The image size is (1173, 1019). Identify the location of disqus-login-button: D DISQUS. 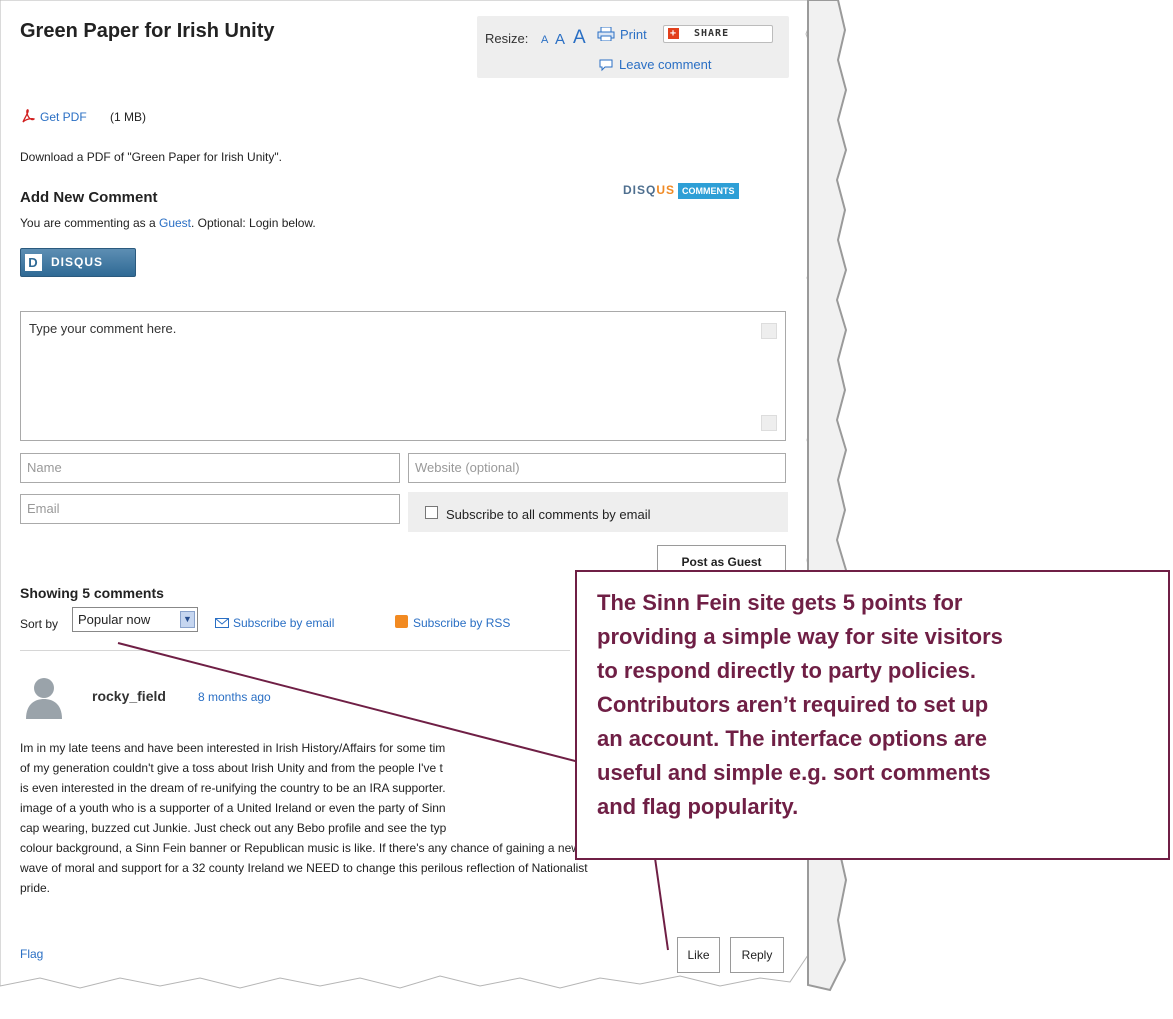
(78, 262).